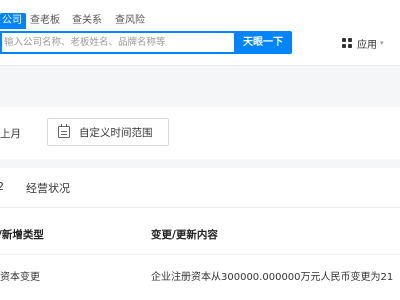 The width and height of the screenshot is (400, 300). I want to click on apps-label: 应用, so click(367, 45).